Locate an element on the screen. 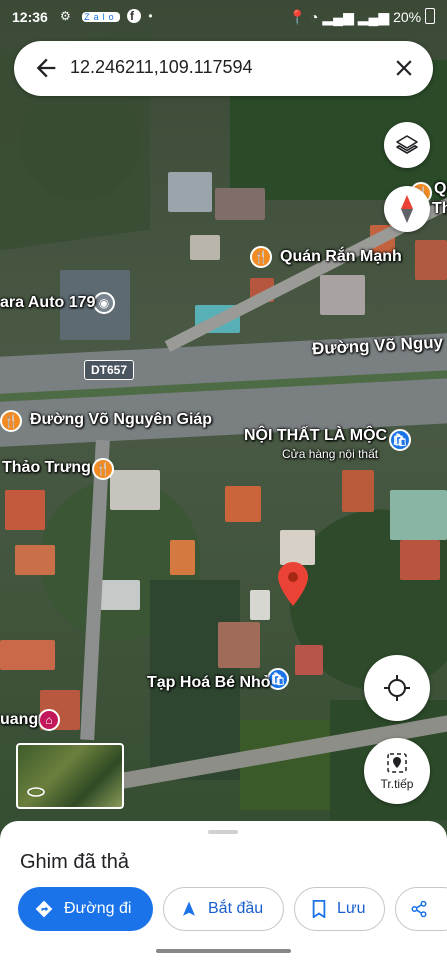 The height and width of the screenshot is (960, 447). share-button is located at coordinates (421, 909).